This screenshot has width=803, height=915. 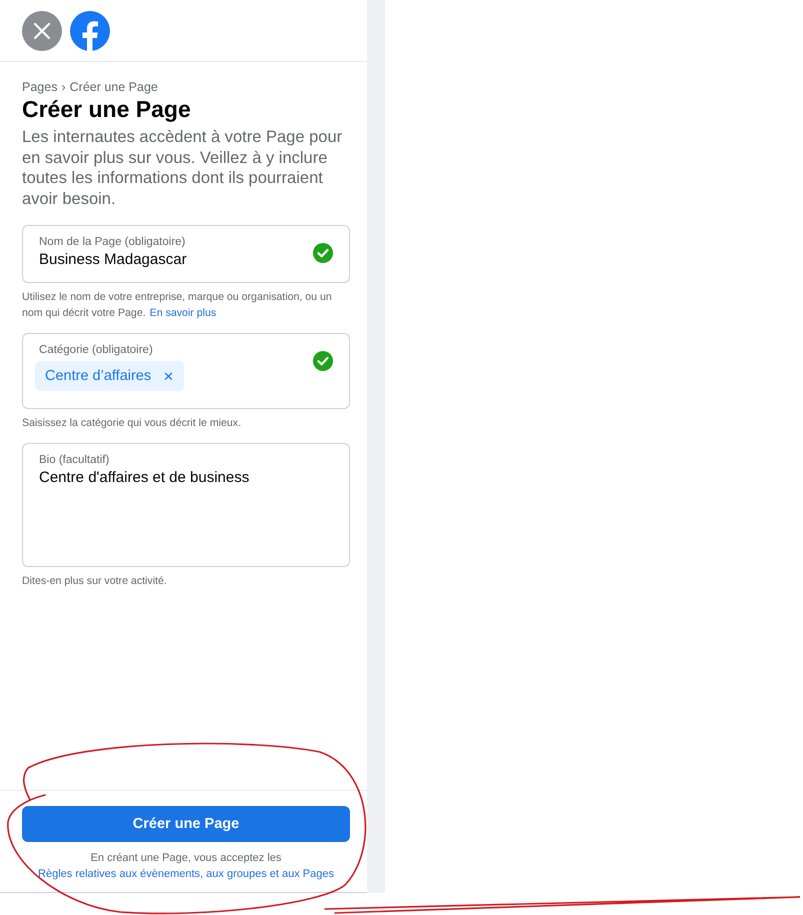 I want to click on chip-label: Centre d’affaires, so click(x=98, y=376).